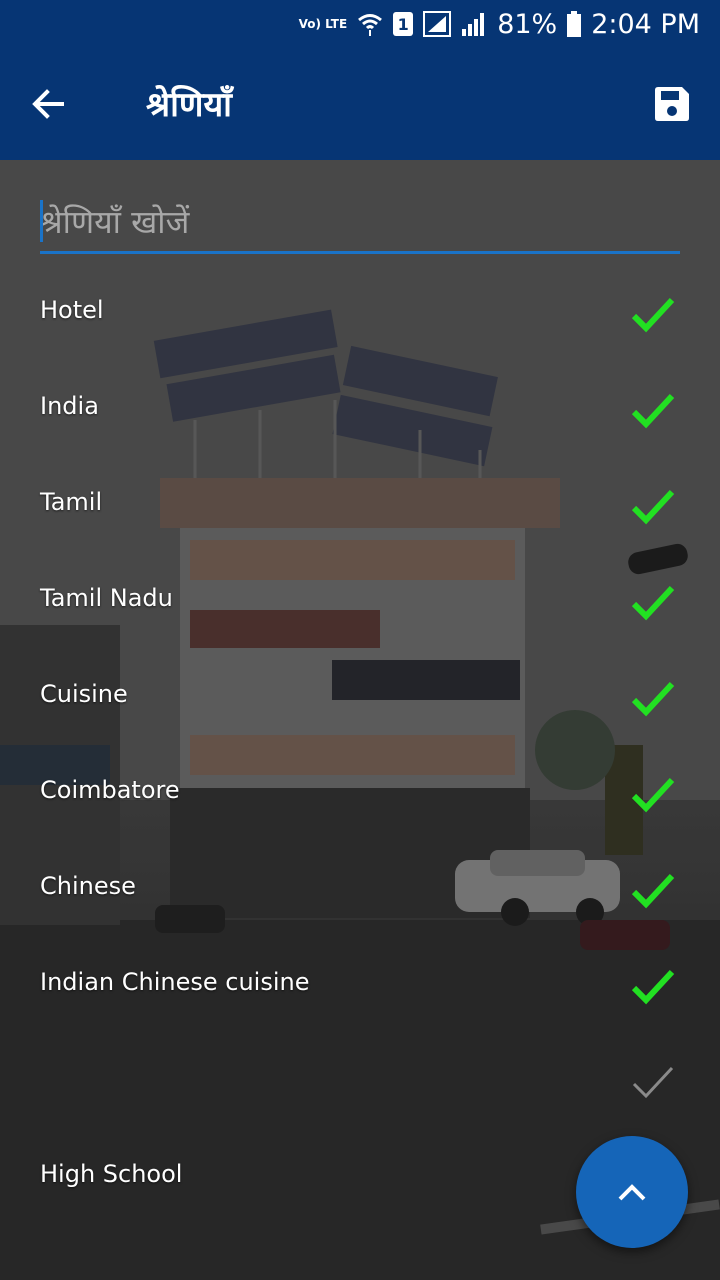 Image resolution: width=720 pixels, height=1280 pixels. Describe the element at coordinates (111, 1174) in the screenshot. I see `category-label: High School` at that location.